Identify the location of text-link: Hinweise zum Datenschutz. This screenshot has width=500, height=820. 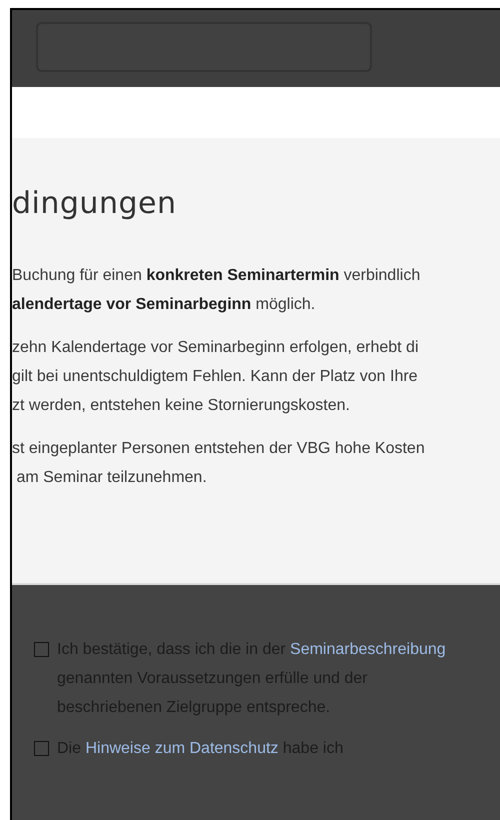
(181, 748).